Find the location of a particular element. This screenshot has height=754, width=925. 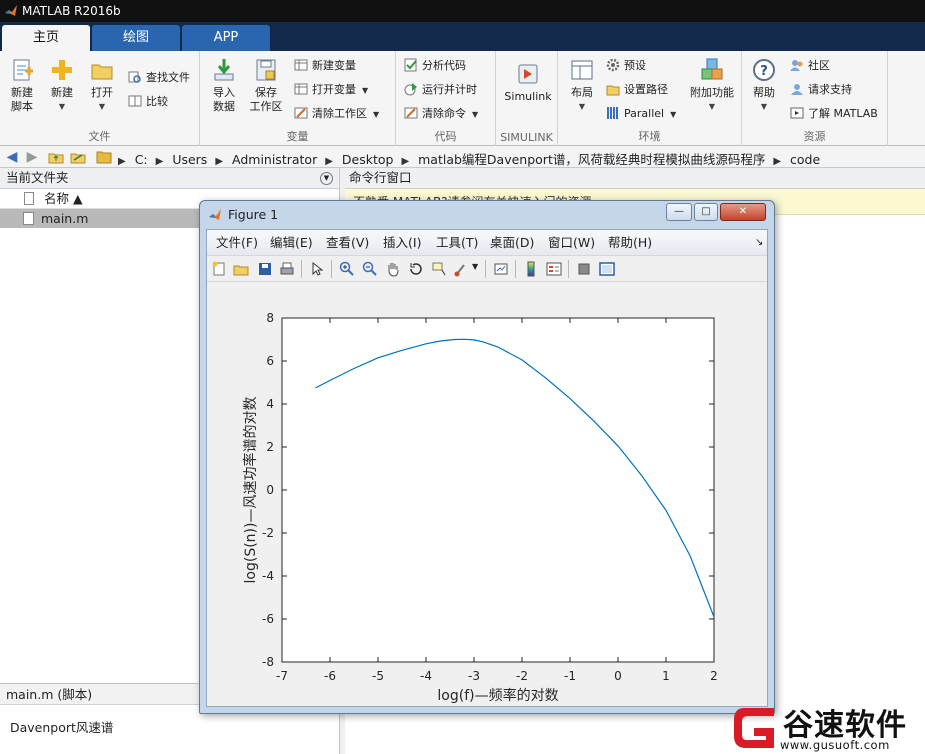

figure-toolbar: ▼ is located at coordinates (487, 269).